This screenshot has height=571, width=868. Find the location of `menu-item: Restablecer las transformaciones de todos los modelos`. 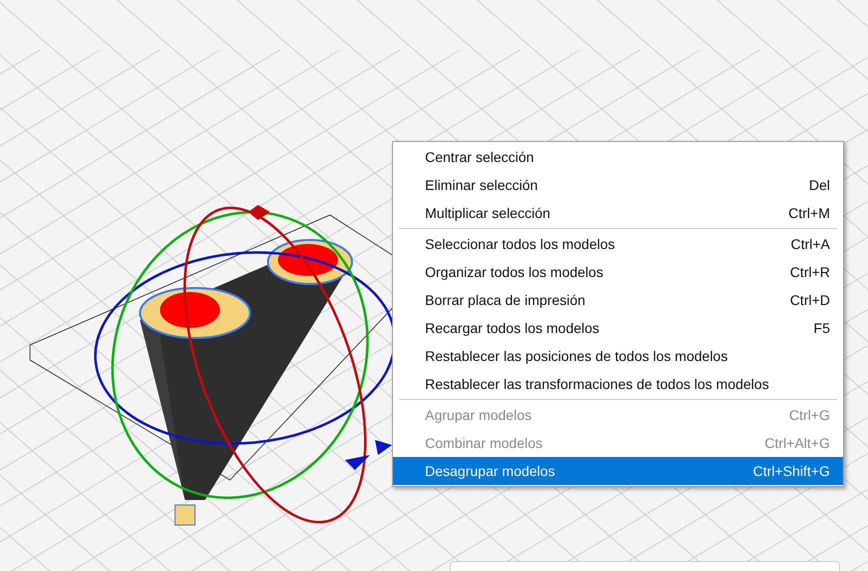

menu-item: Restablecer las transformaciones de todos los modelos is located at coordinates (618, 384).